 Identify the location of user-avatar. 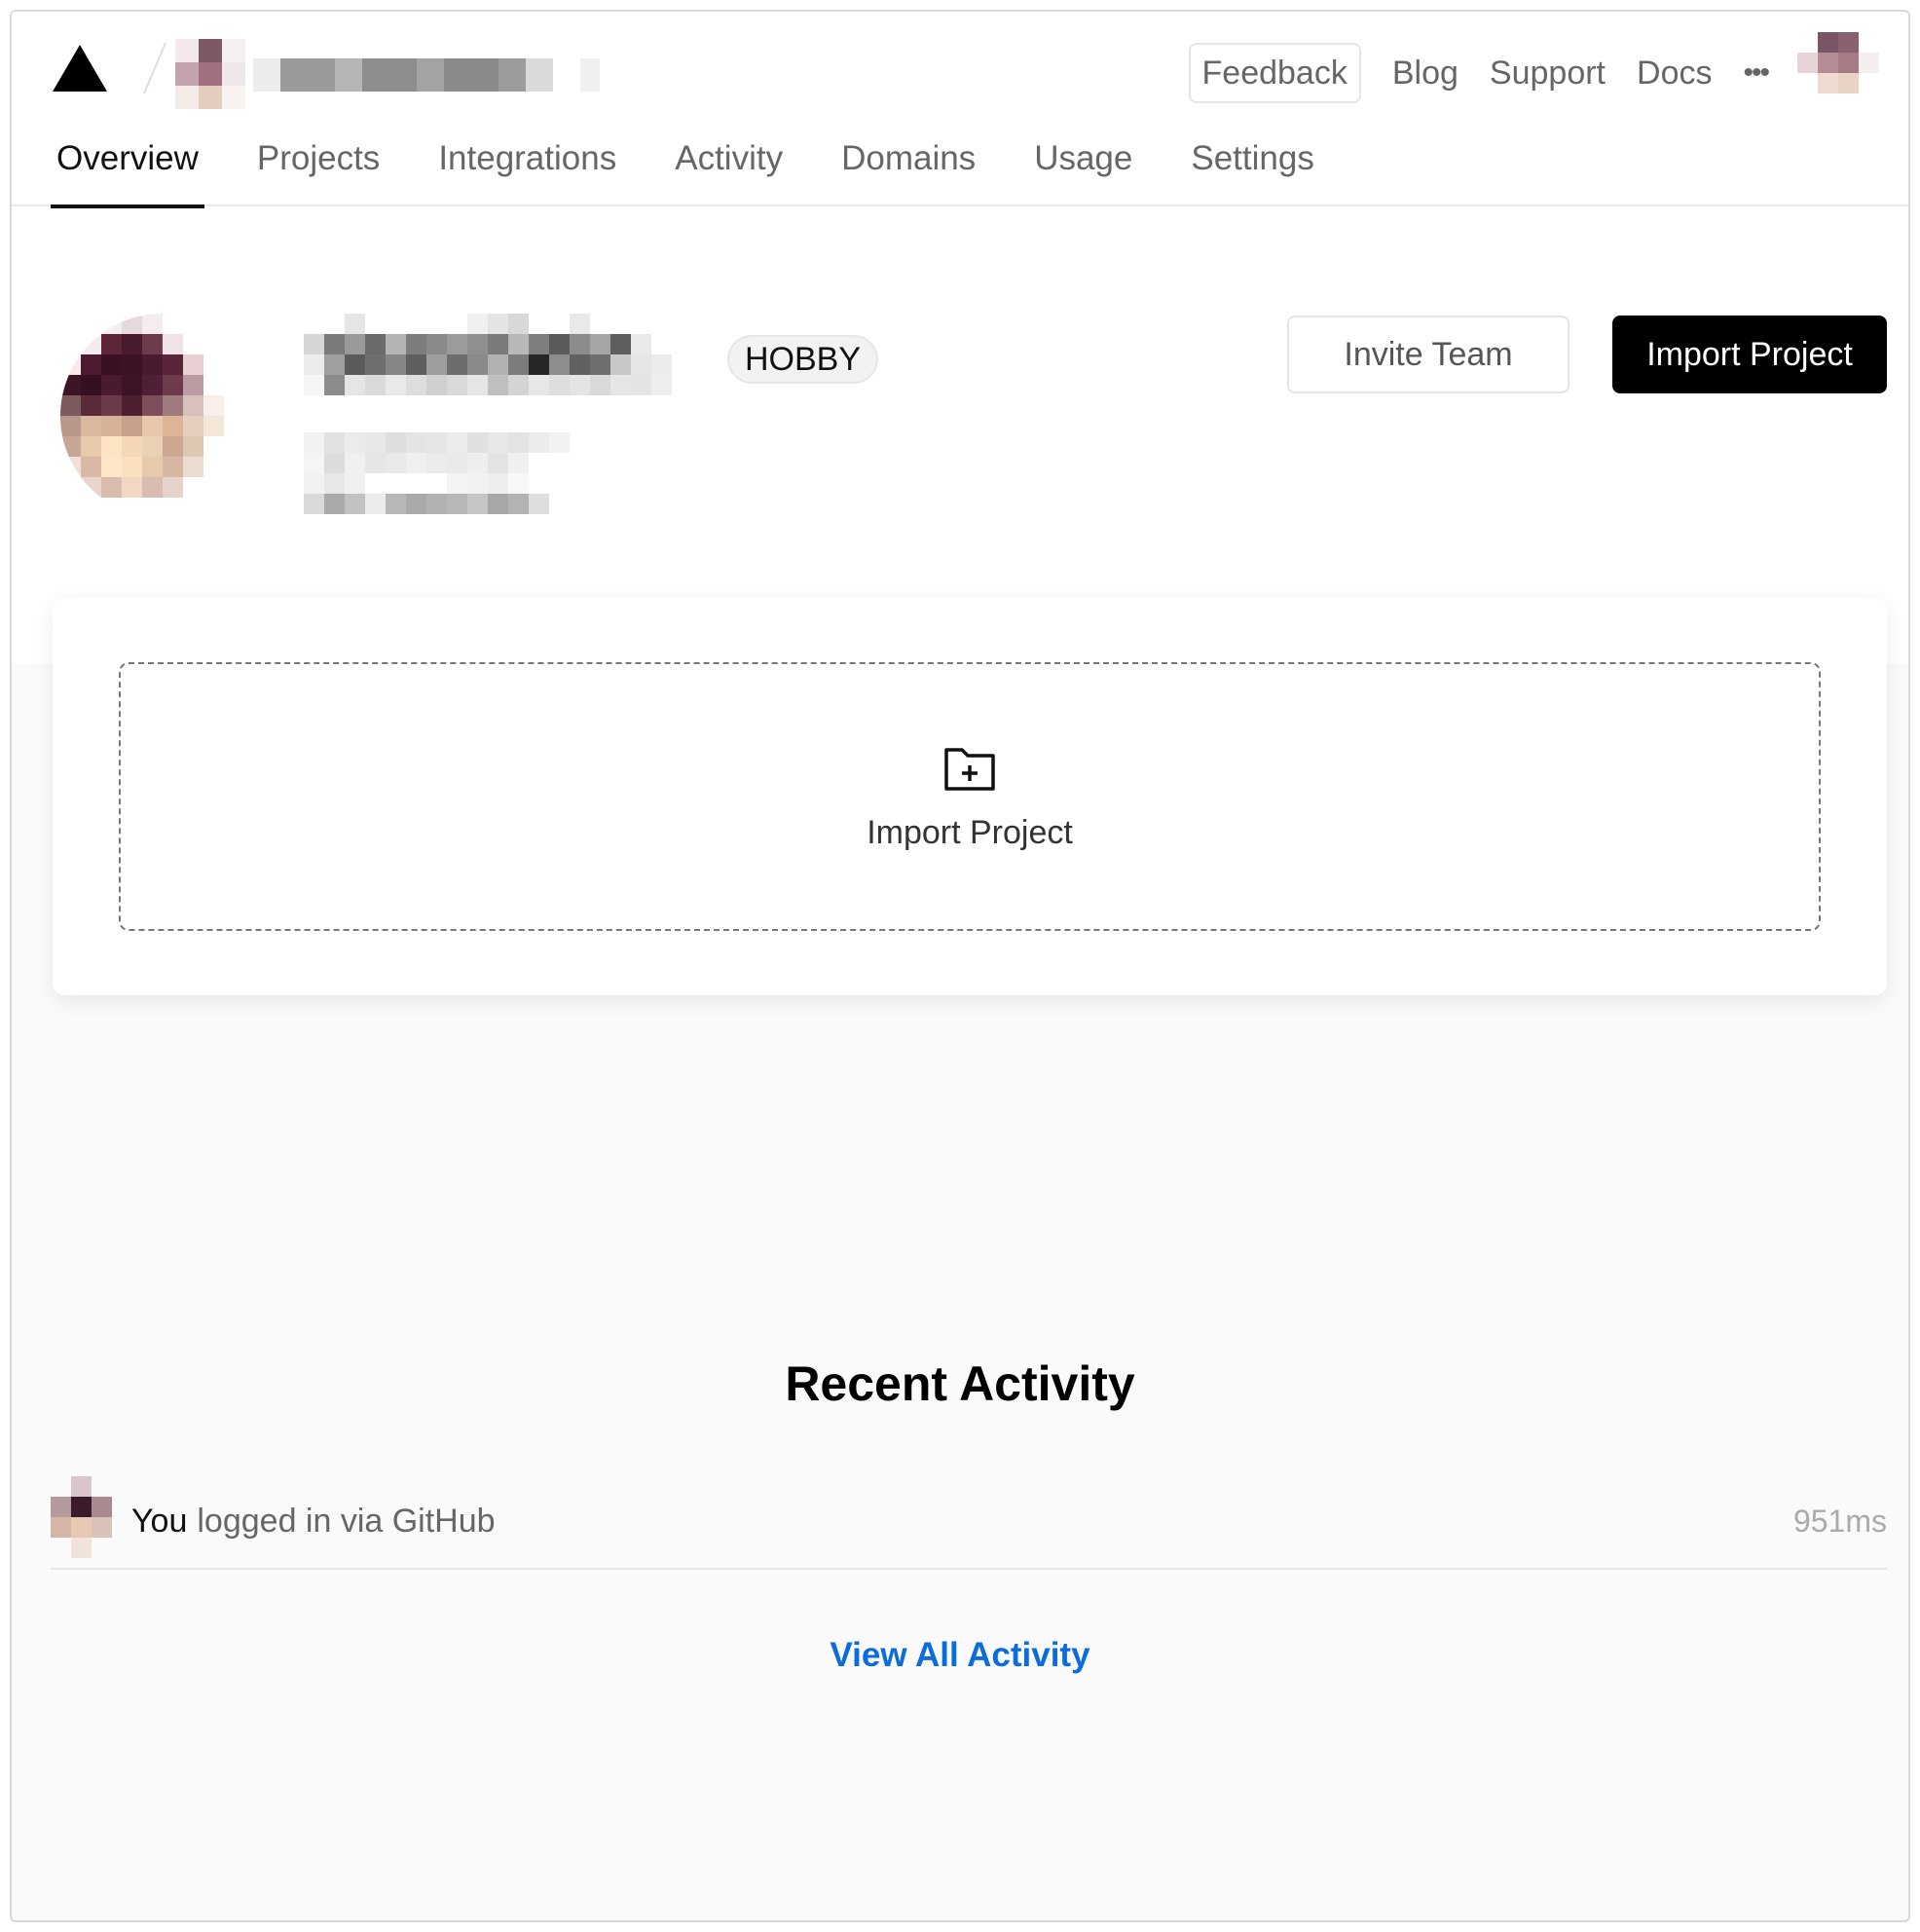
(1838, 73).